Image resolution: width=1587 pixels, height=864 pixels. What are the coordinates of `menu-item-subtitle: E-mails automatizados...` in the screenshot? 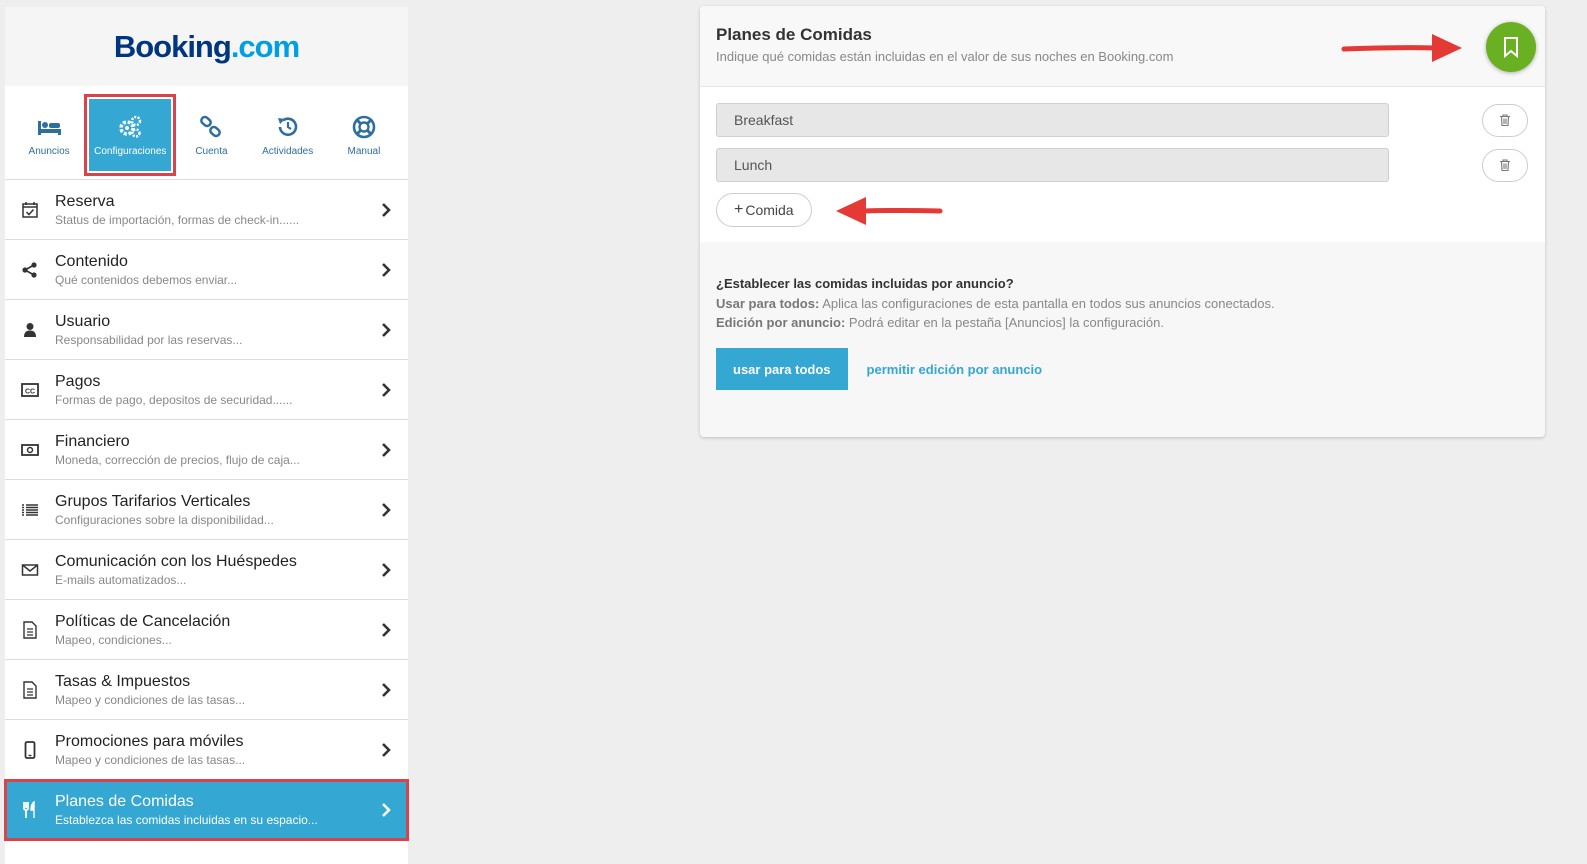 It's located at (121, 579).